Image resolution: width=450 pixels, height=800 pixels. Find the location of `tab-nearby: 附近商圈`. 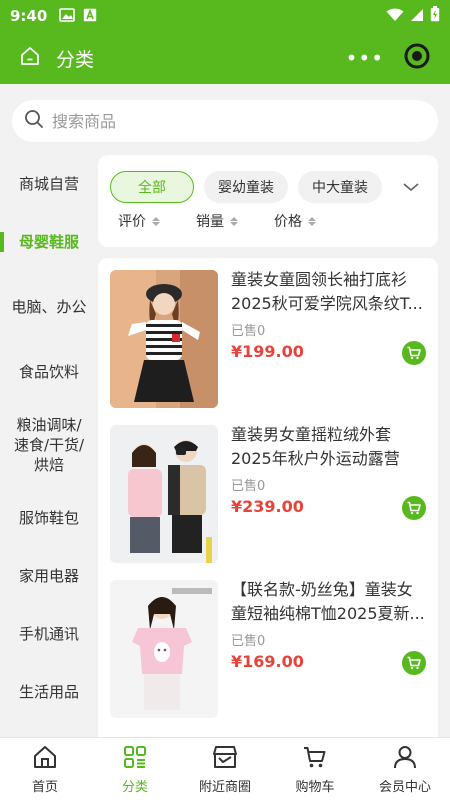

tab-nearby: 附近商圈 is located at coordinates (225, 769).